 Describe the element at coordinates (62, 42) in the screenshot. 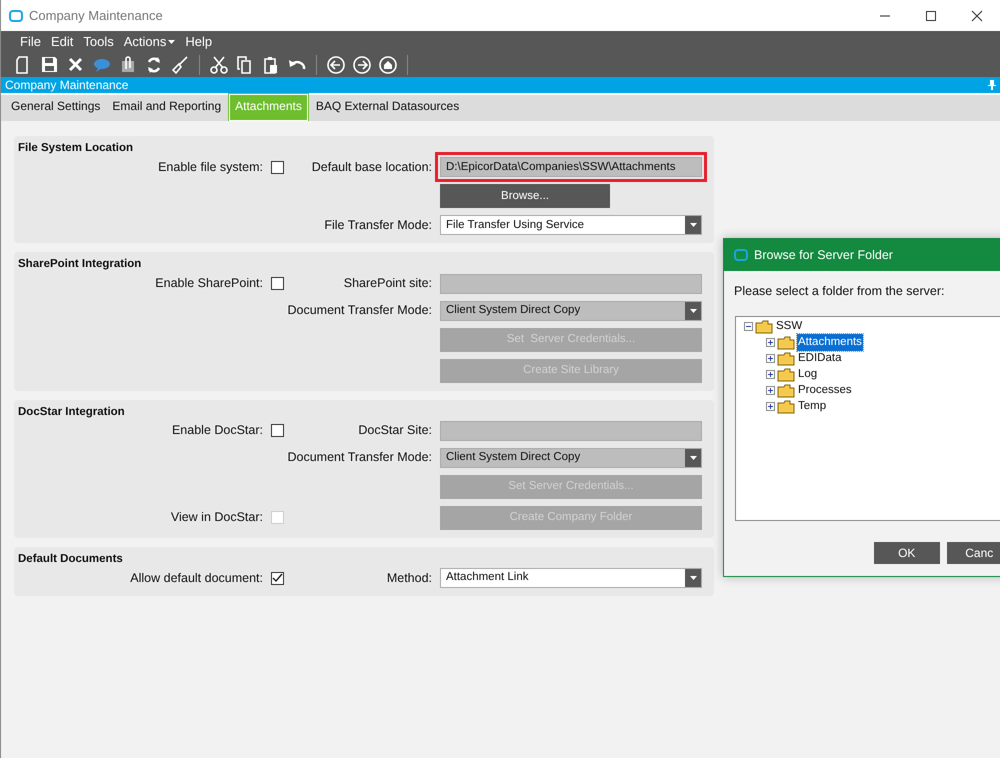

I see `menu-item: Edit` at that location.